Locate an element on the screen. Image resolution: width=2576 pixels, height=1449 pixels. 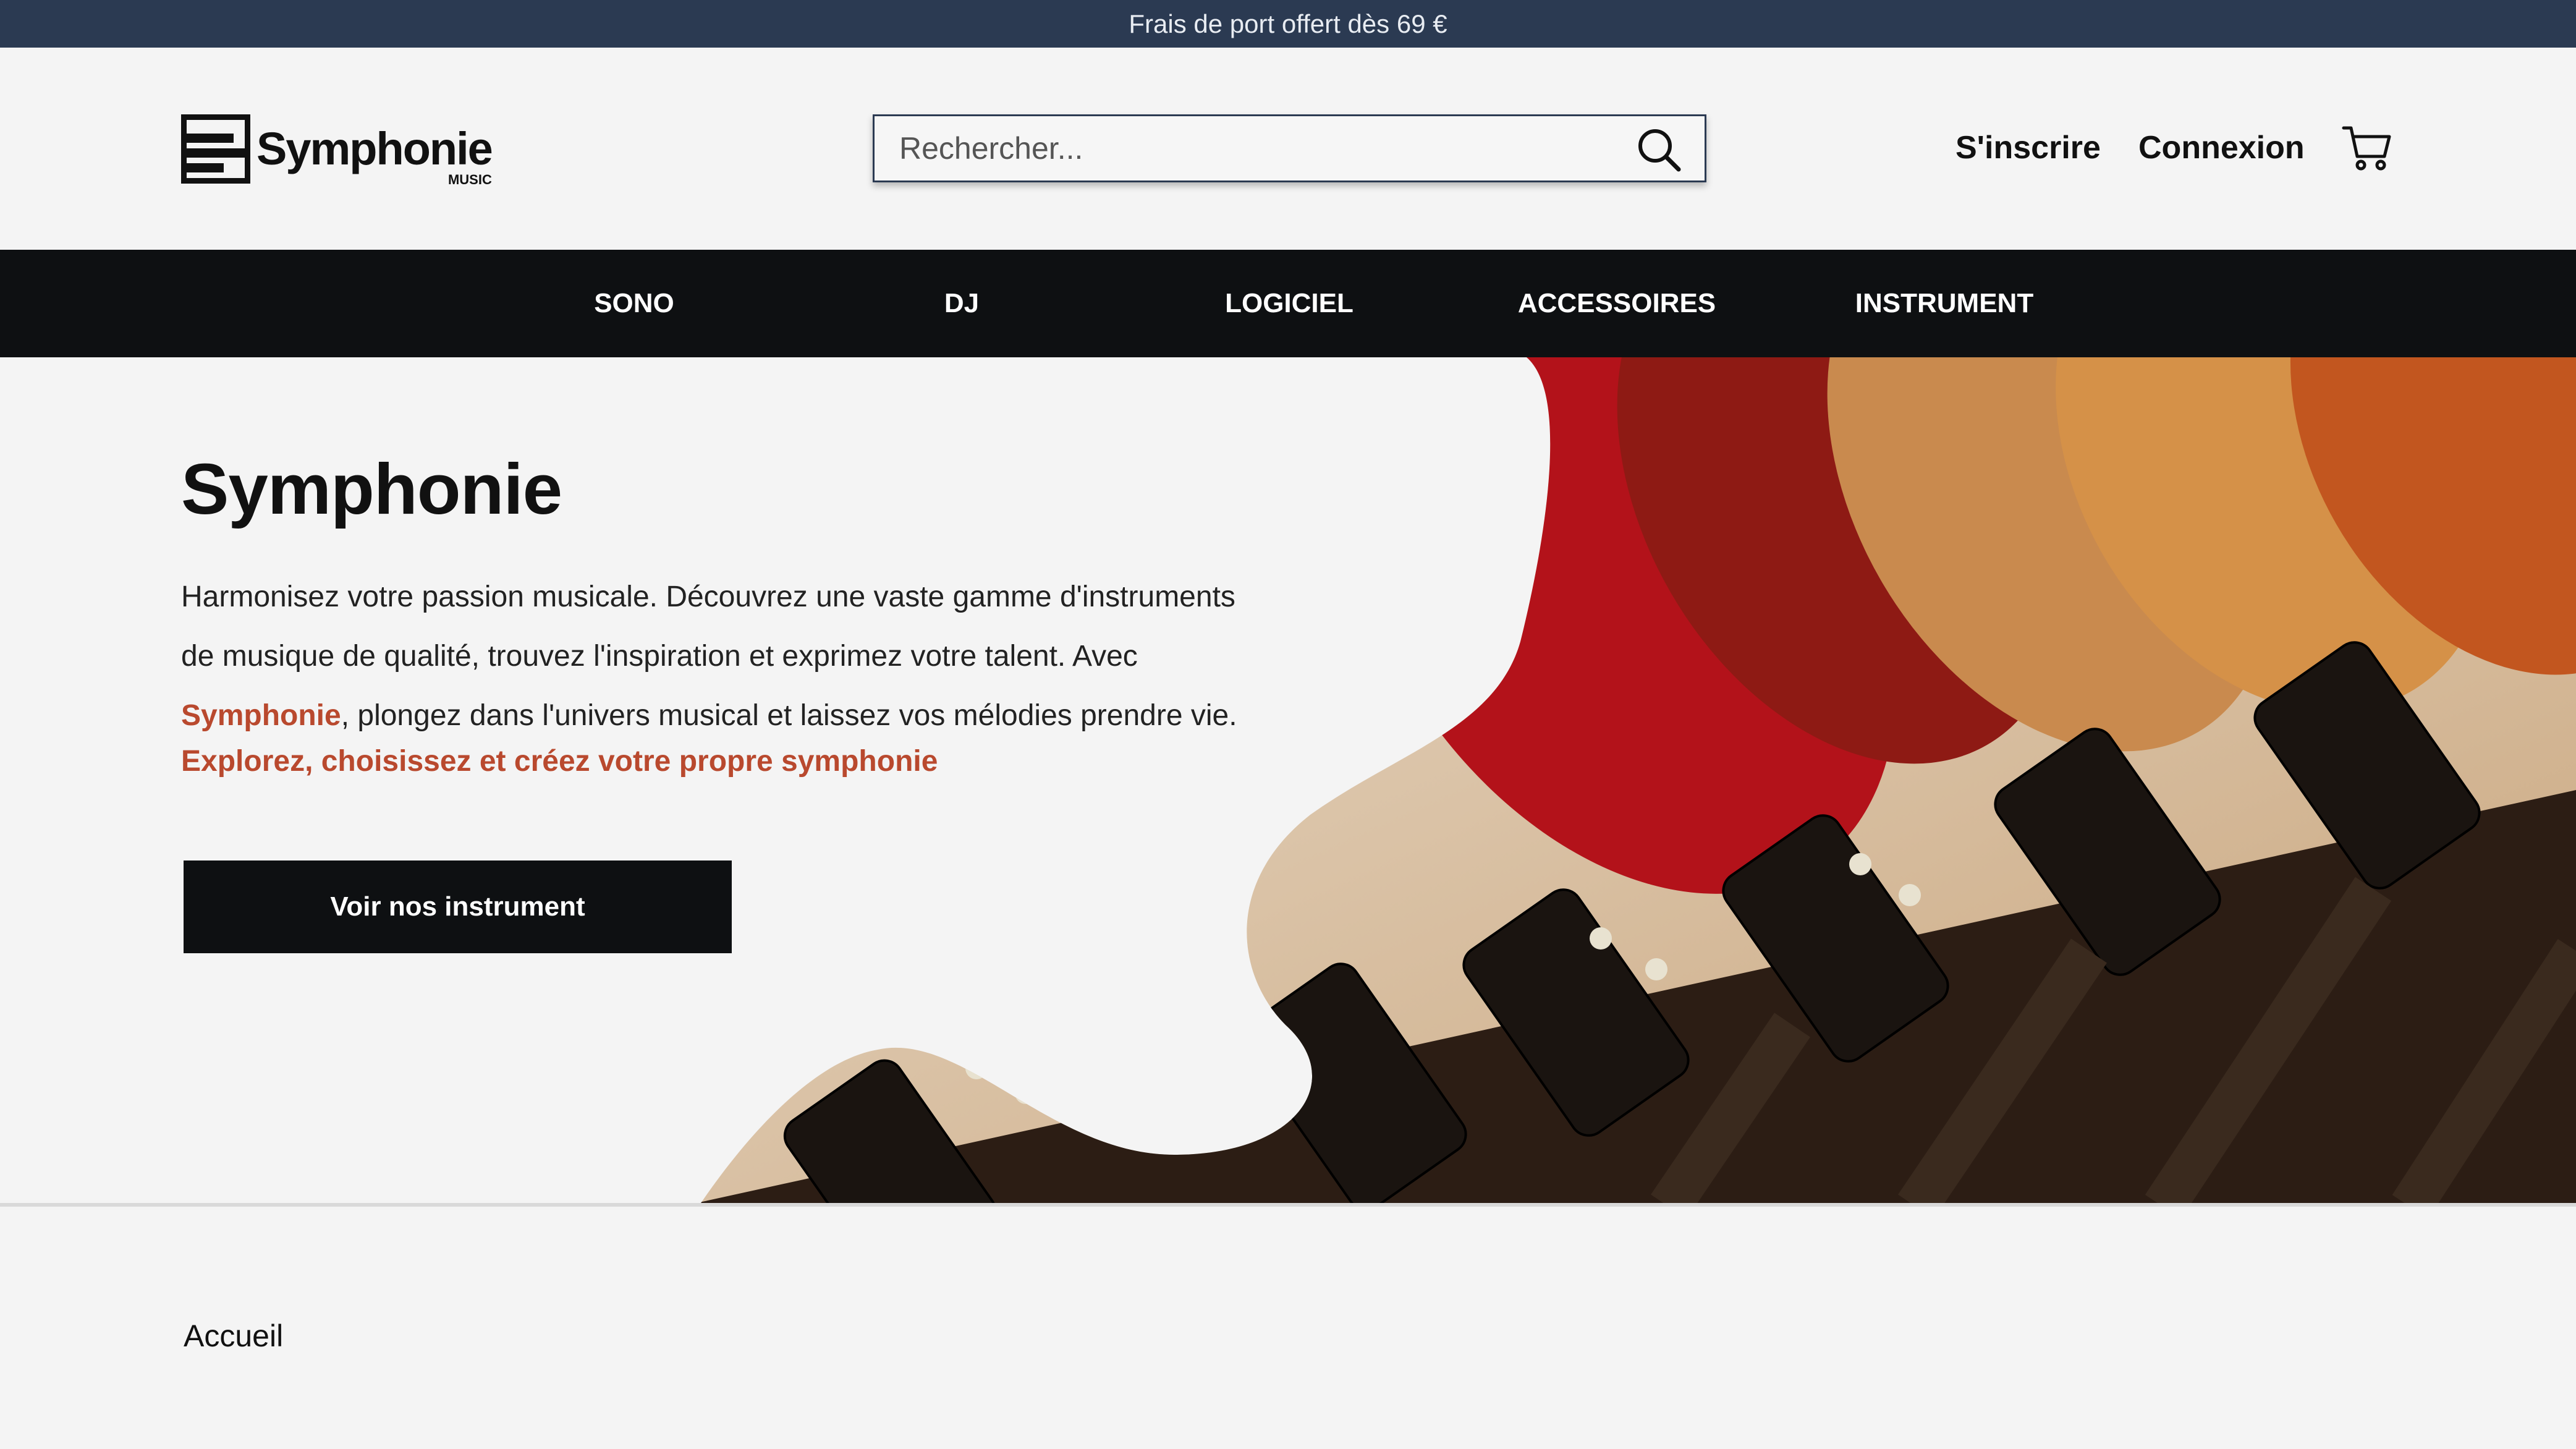
logo-name: Symphonie is located at coordinates (374, 148).